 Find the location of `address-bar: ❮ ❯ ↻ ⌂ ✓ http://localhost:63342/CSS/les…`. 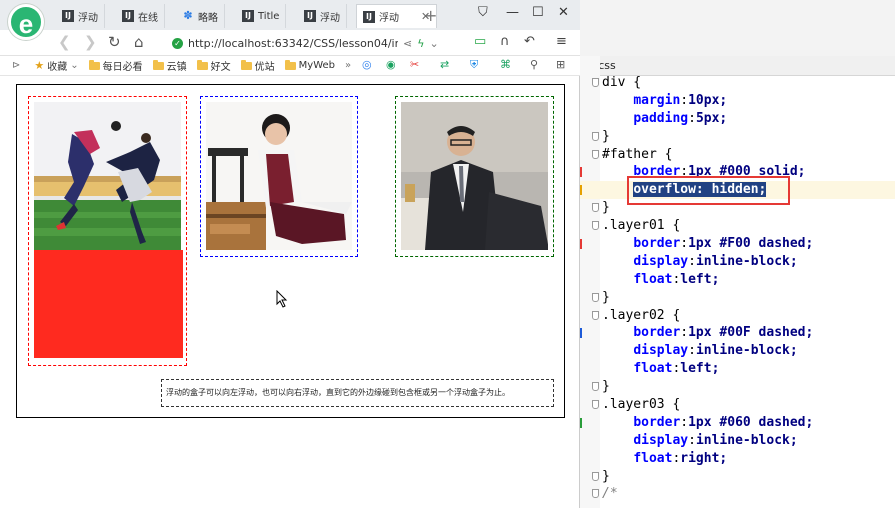

address-bar: ❮ ❯ ↻ ⌂ ✓ http://localhost:63342/CSS/les… is located at coordinates (290, 43).